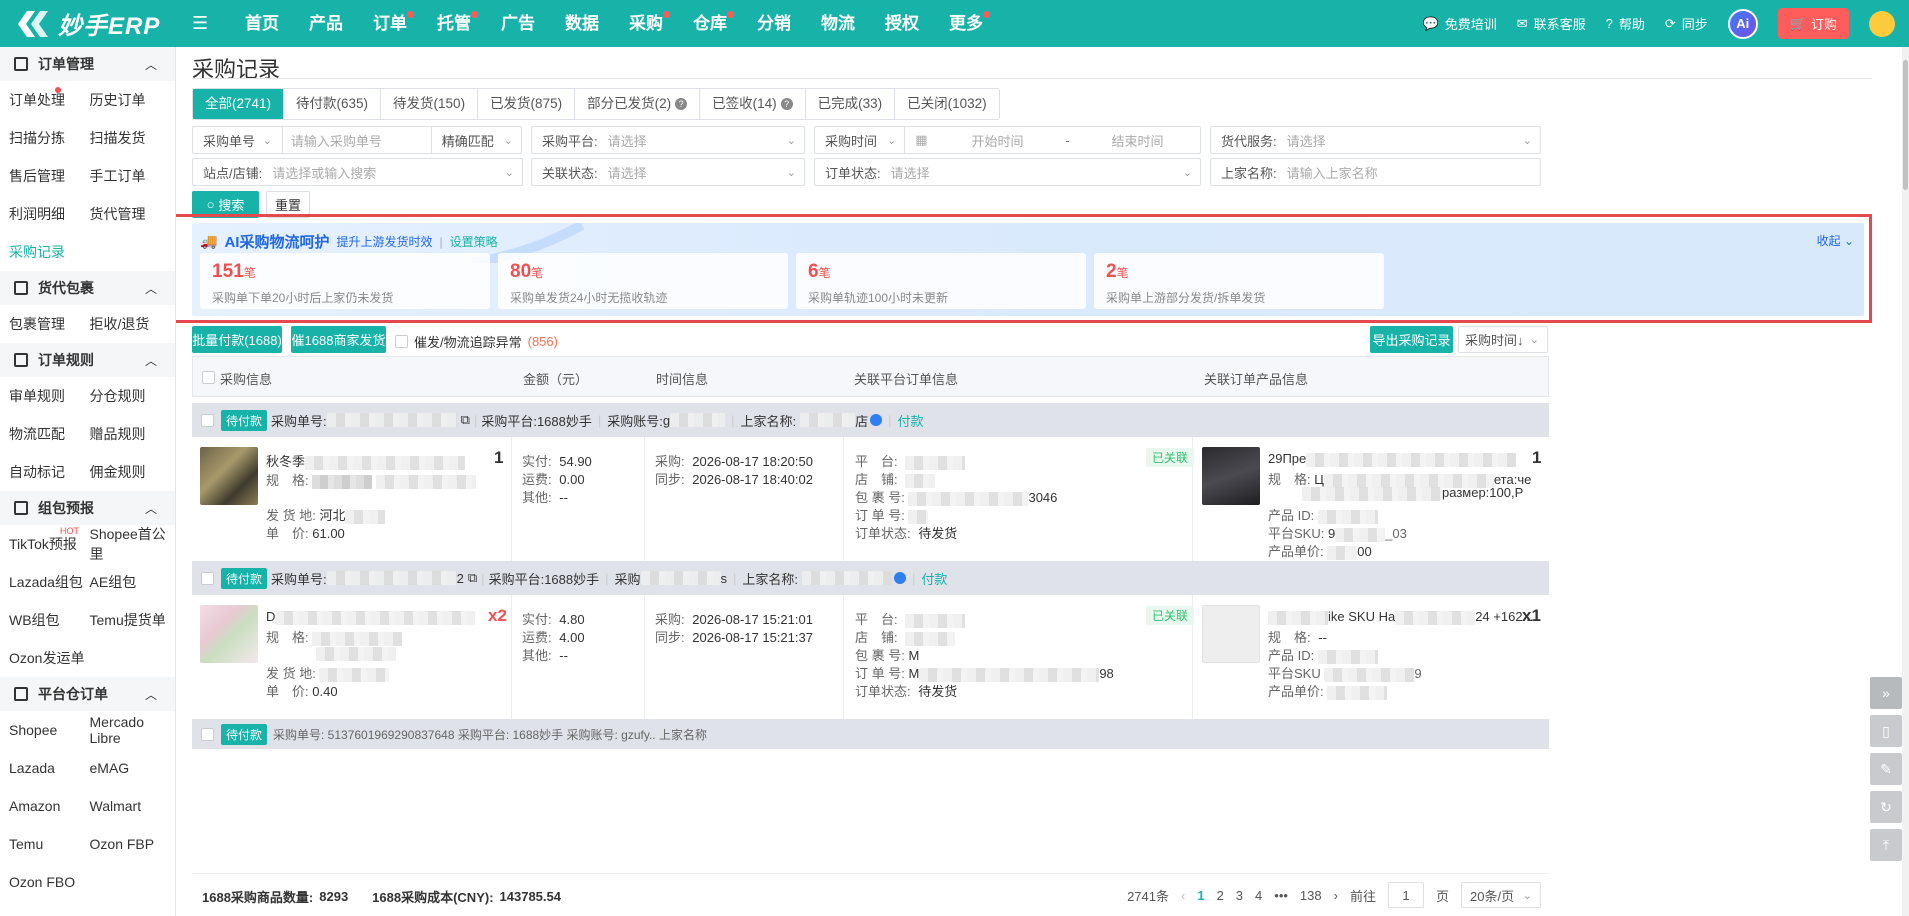 This screenshot has height=916, width=1909. Describe the element at coordinates (1239, 281) in the screenshot. I see `ai-stat-card: 2笔 采购单上游部分发货/拆单发货` at that location.